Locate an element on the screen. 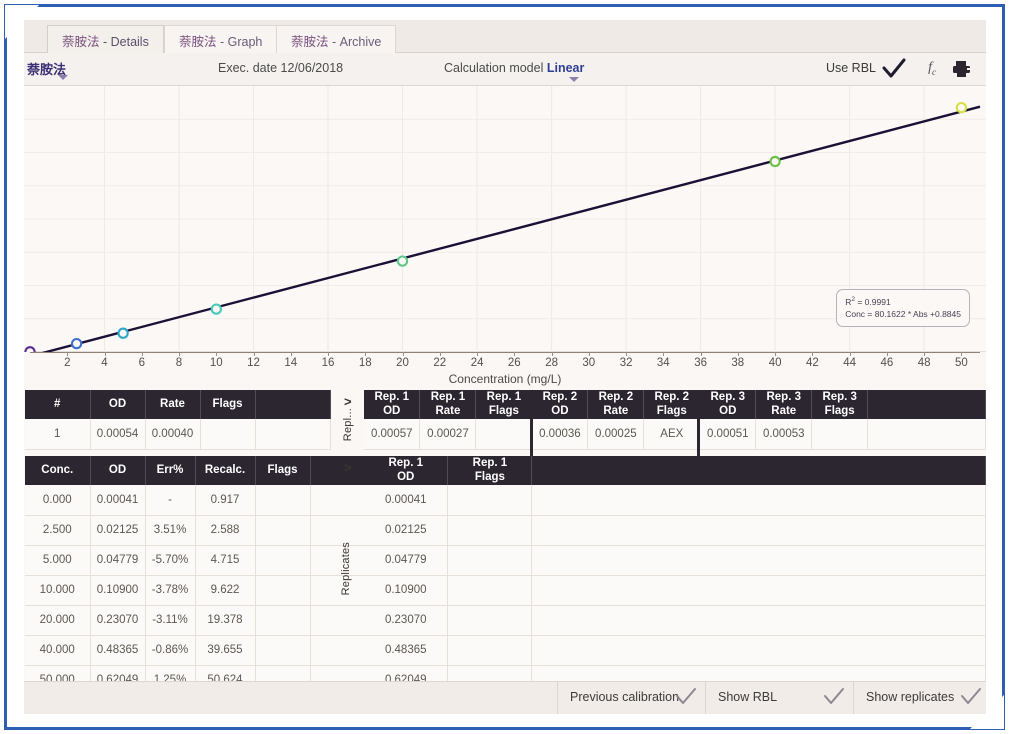 The width and height of the screenshot is (1009, 734). table-cell: - is located at coordinates (170, 500).